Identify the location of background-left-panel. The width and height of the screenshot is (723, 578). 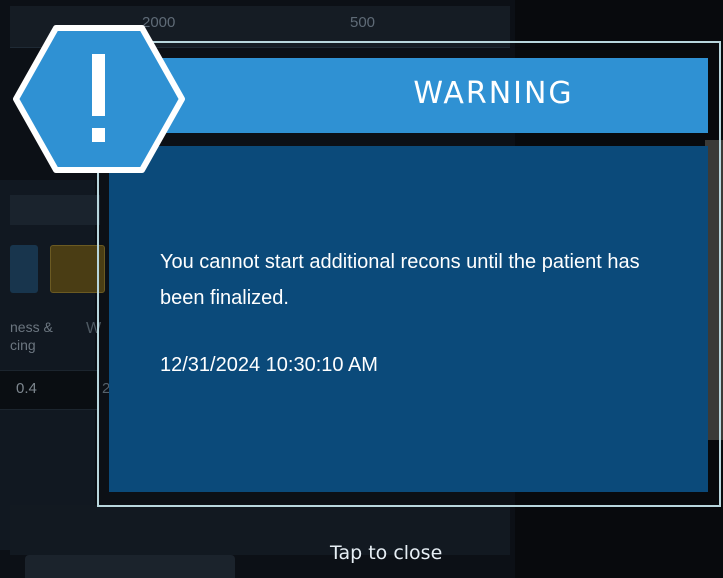
(47, 365).